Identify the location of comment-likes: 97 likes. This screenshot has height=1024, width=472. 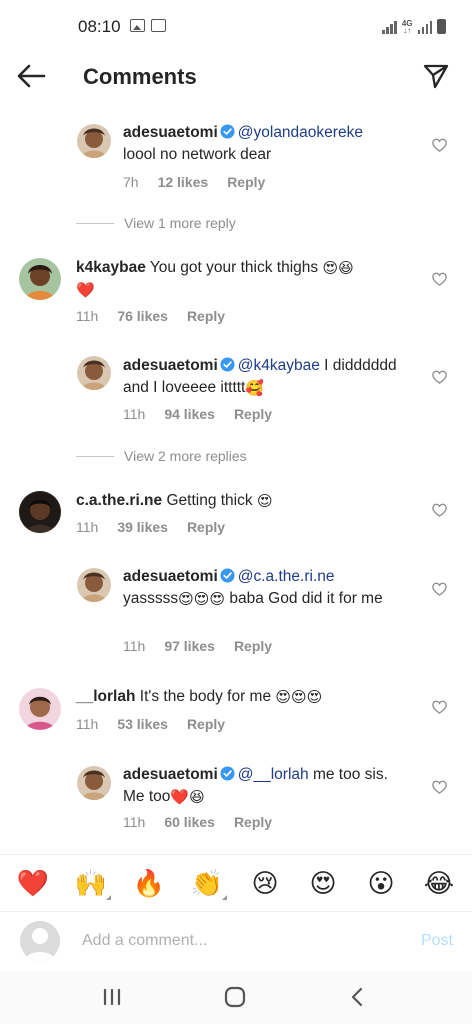
(189, 646).